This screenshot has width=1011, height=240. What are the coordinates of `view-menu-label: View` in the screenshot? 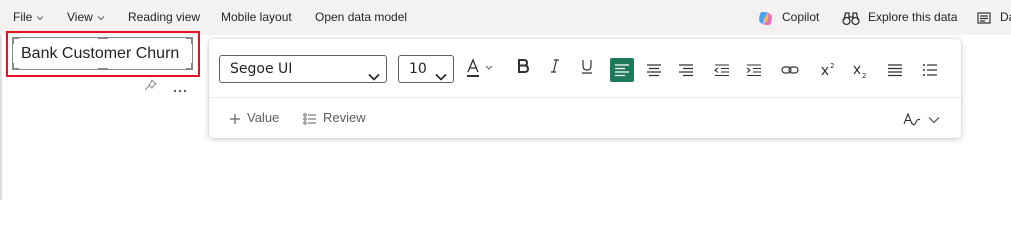 It's located at (80, 17).